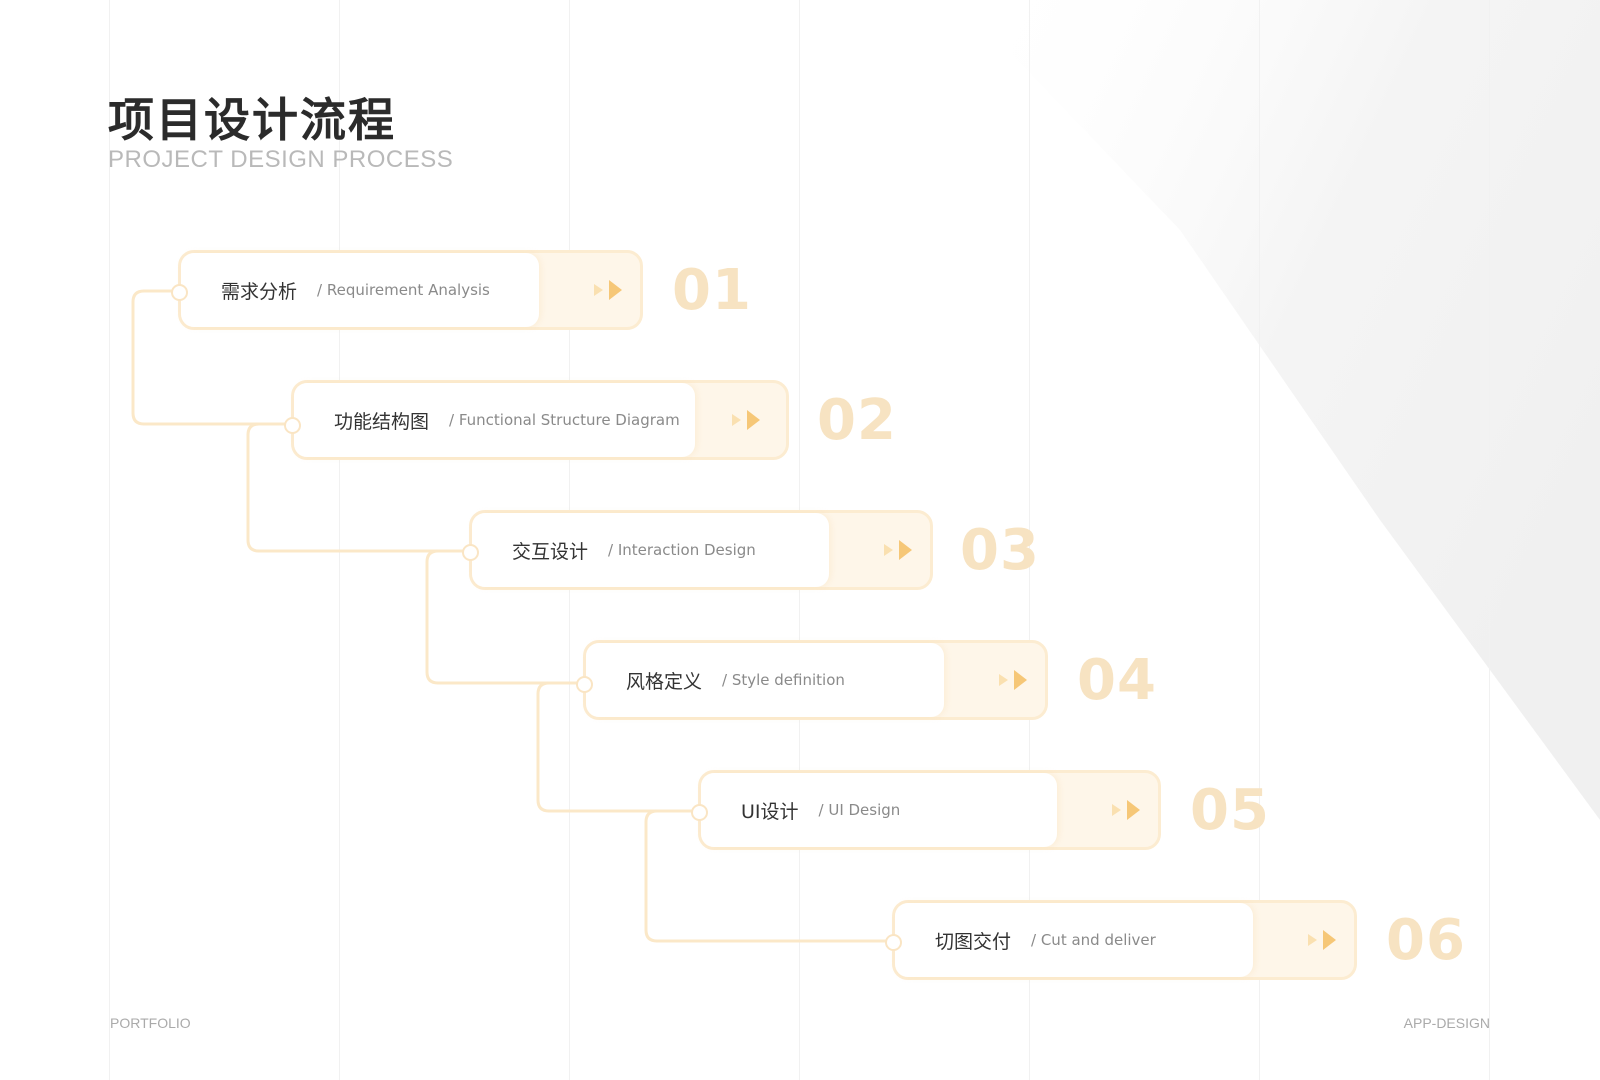 The width and height of the screenshot is (1600, 1080). Describe the element at coordinates (712, 290) in the screenshot. I see `step-number-1: 01` at that location.